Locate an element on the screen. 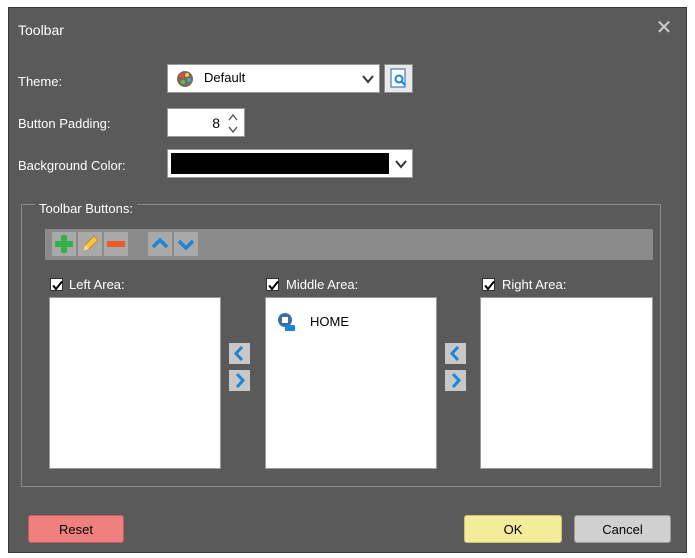  close-button: ✕ is located at coordinates (664, 28).